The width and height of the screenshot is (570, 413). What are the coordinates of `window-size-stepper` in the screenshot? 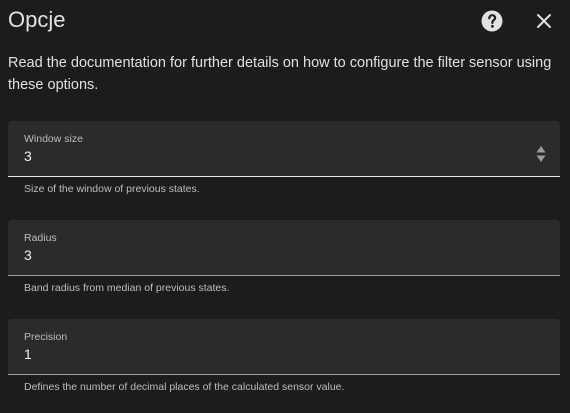 It's located at (541, 154).